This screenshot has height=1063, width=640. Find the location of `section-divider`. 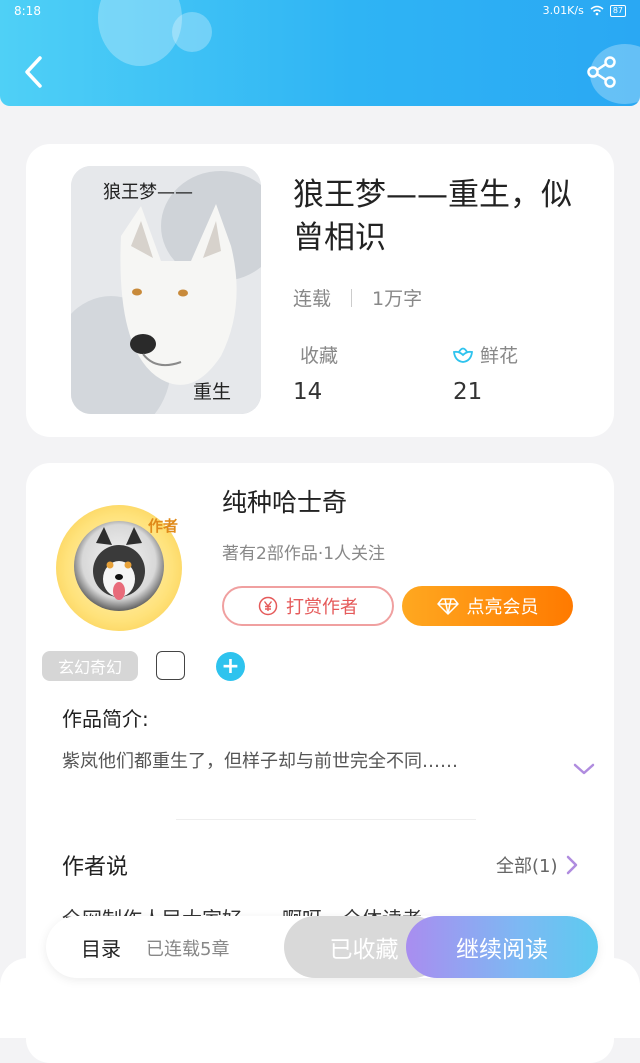

section-divider is located at coordinates (326, 819).